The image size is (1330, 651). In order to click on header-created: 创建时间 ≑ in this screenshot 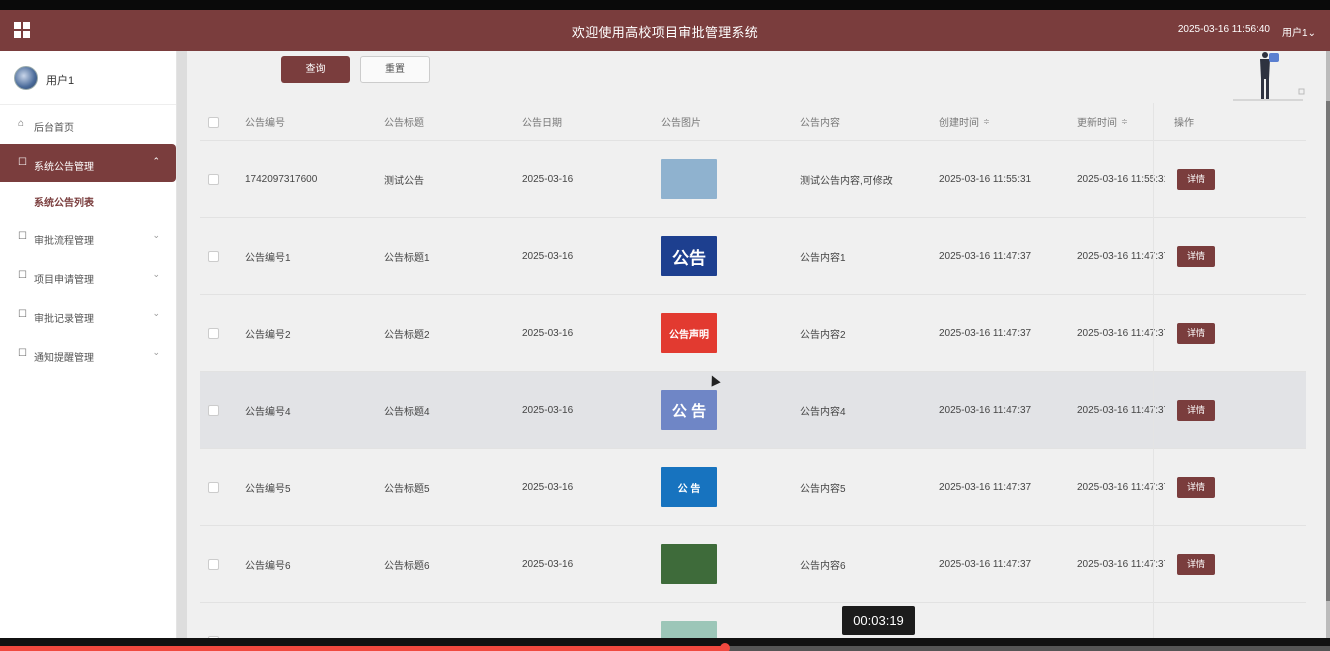, I will do `click(964, 121)`.